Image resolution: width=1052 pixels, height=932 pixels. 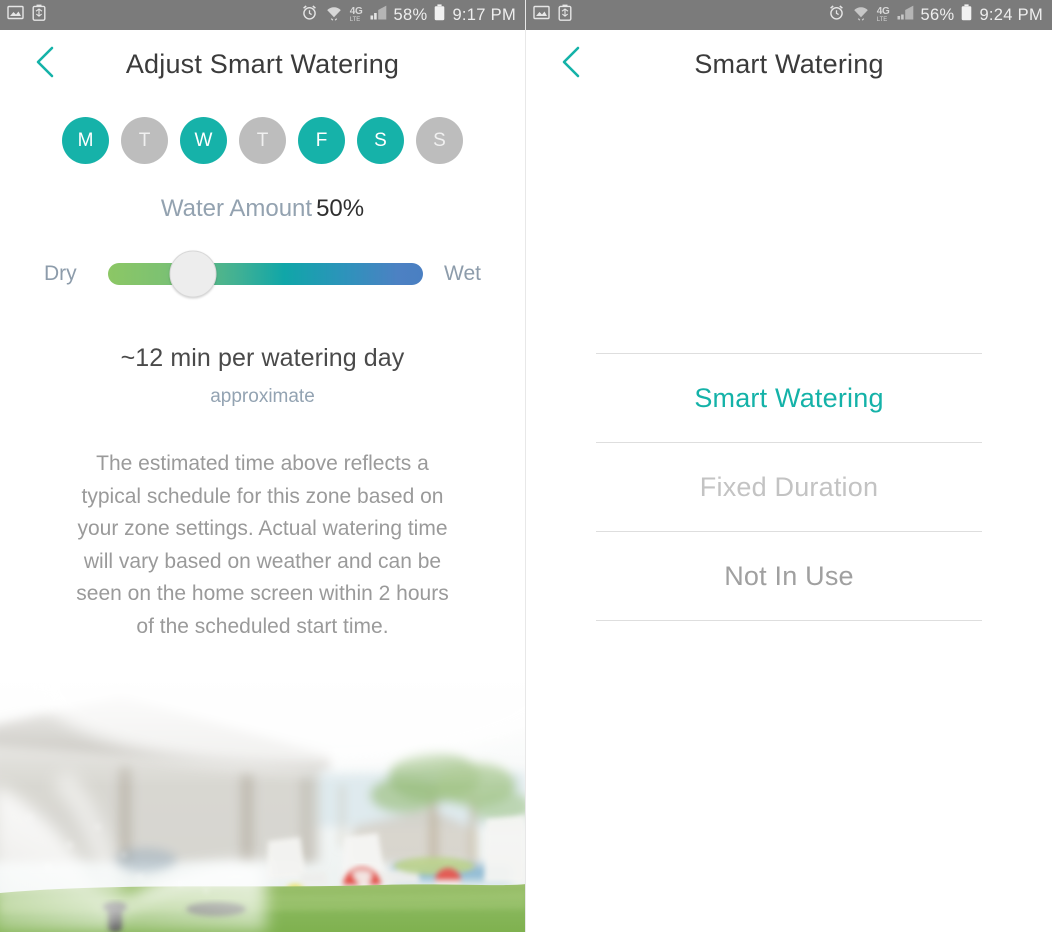 I want to click on water-amount-readout: Water Amount 50%, so click(x=262, y=209).